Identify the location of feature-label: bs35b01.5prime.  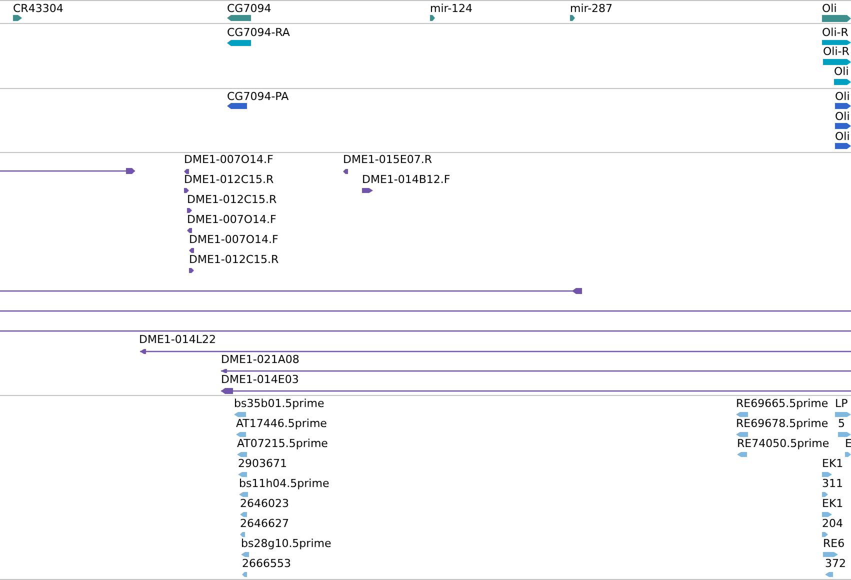
(279, 403).